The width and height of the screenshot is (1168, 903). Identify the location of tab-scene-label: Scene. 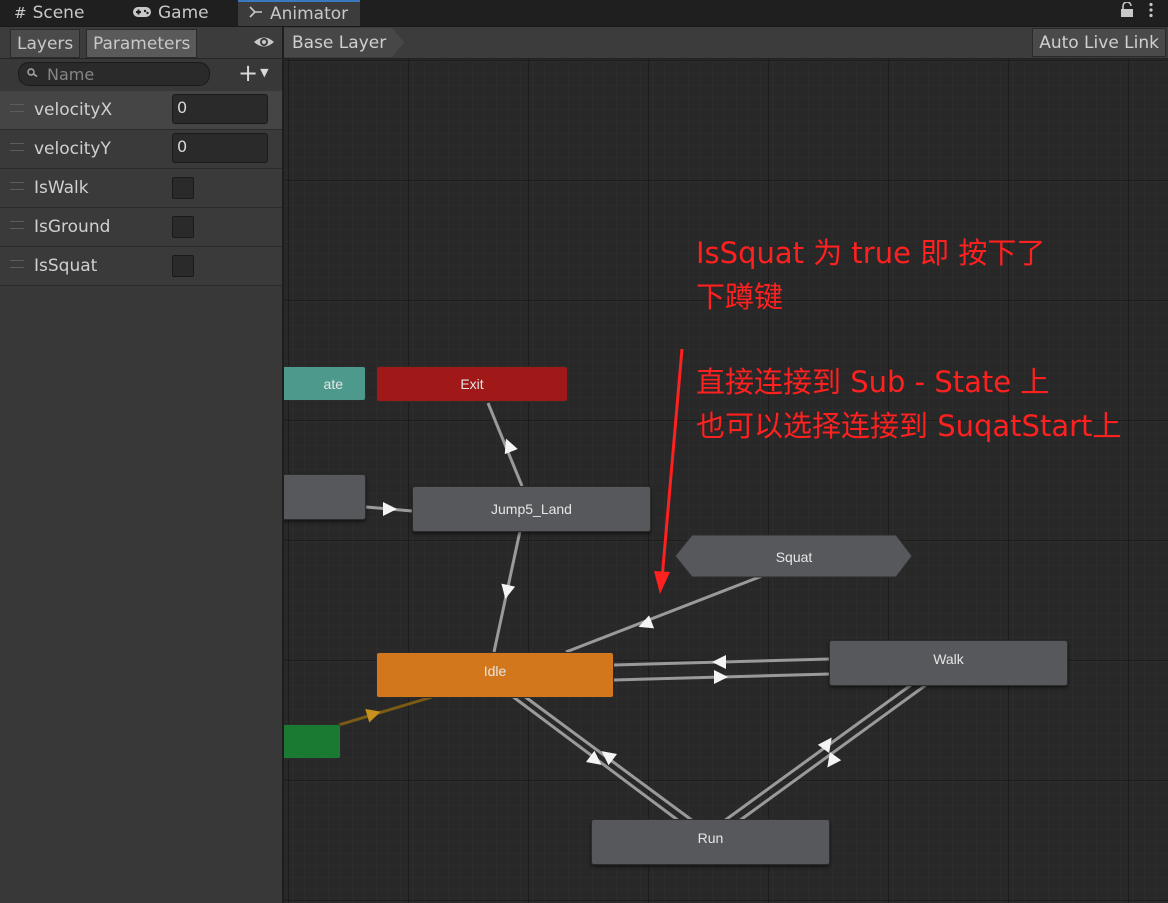
(58, 13).